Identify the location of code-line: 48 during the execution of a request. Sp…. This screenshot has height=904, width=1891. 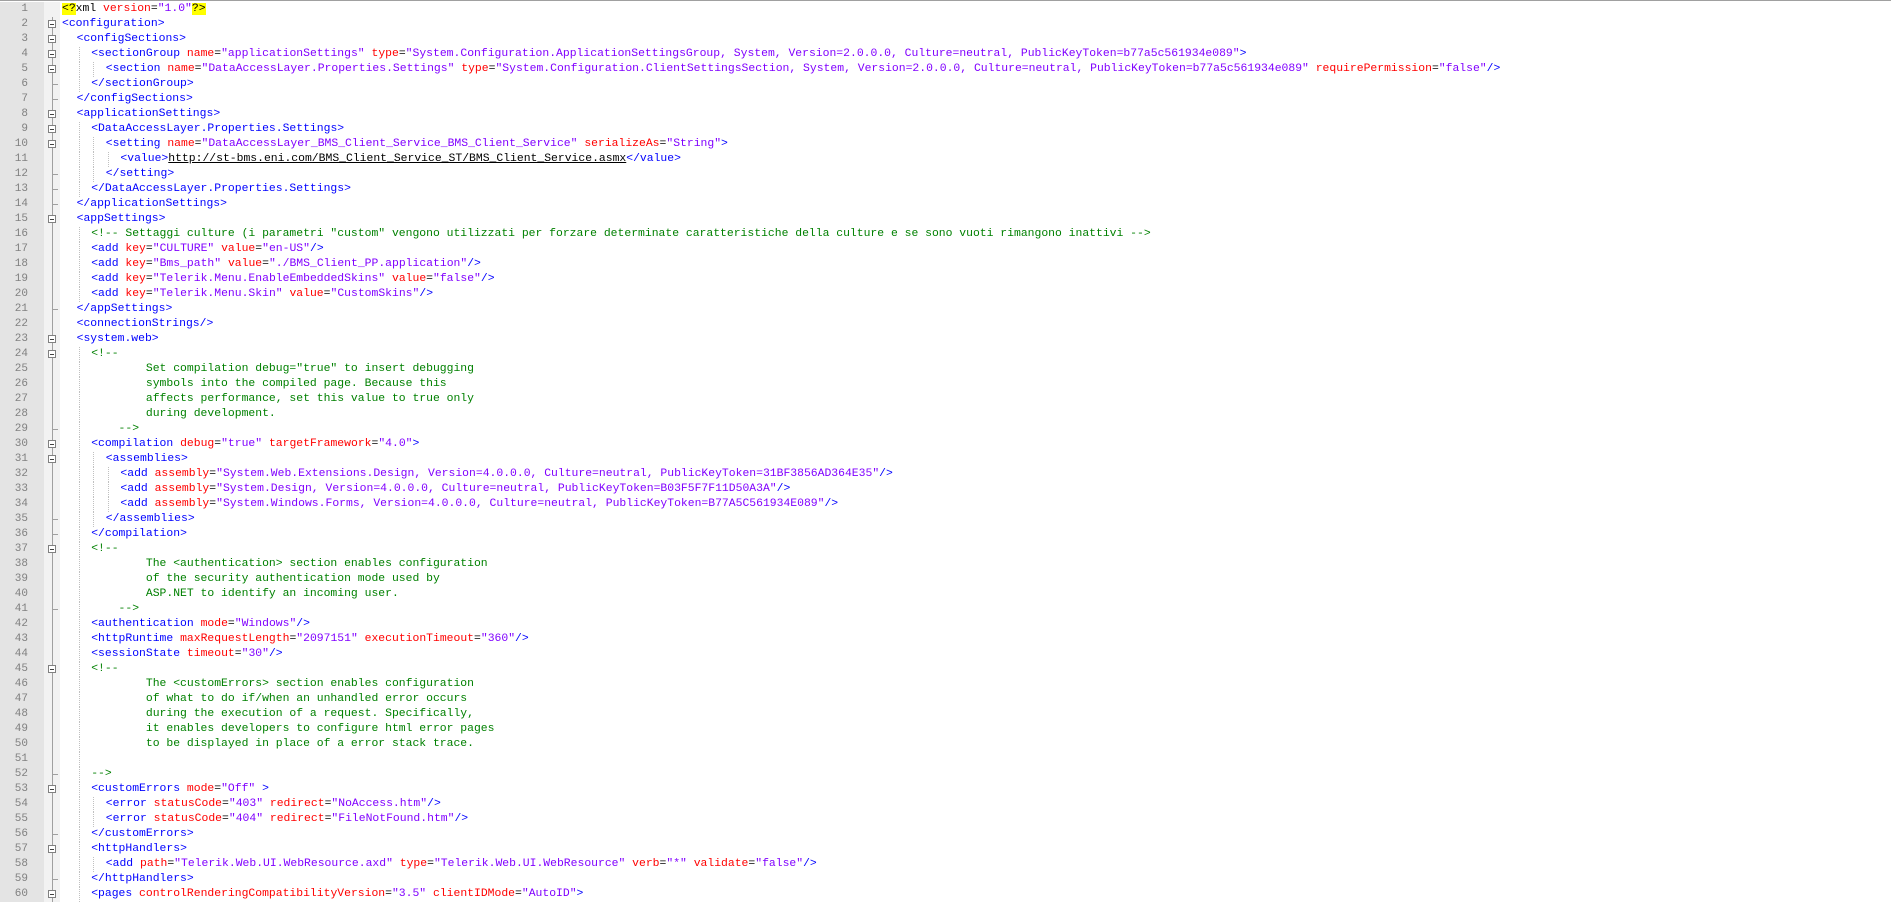
(945, 714).